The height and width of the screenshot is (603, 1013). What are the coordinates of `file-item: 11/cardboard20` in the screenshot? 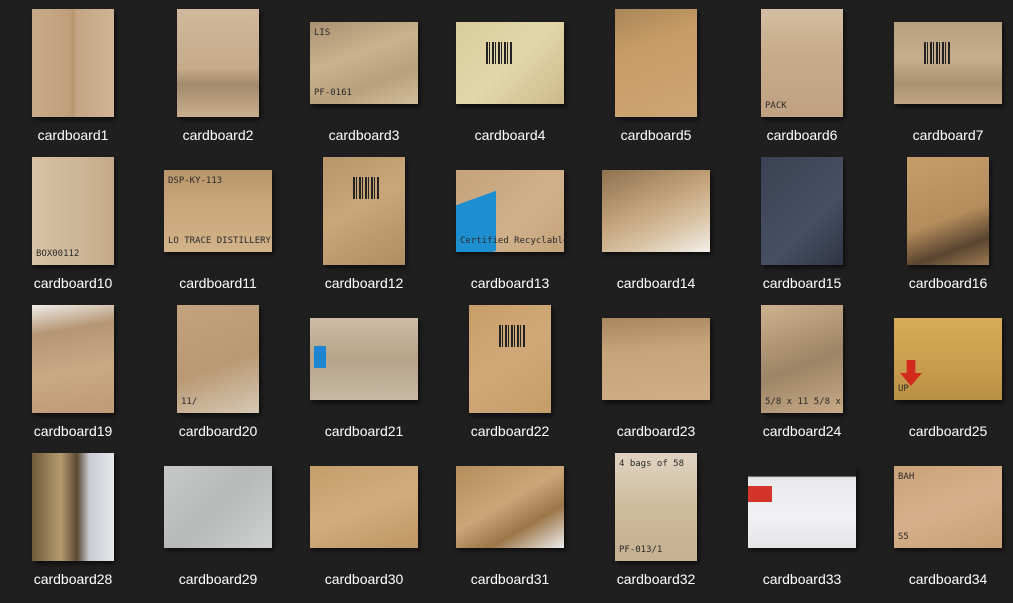 It's located at (218, 373).